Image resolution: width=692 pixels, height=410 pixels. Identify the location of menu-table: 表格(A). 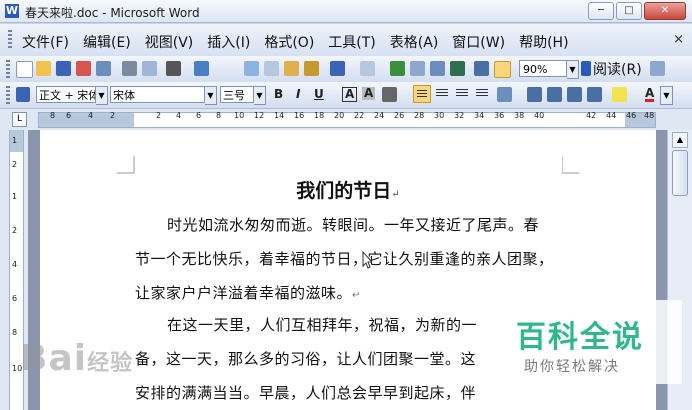
(414, 42).